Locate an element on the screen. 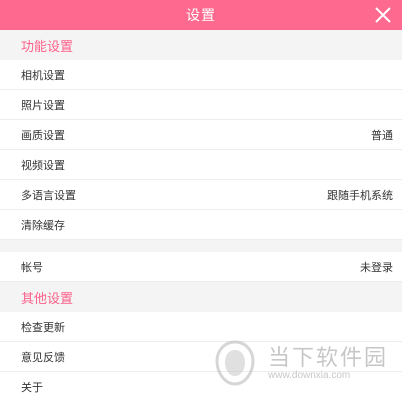  row-check-update: 检查更新 is located at coordinates (201, 327).